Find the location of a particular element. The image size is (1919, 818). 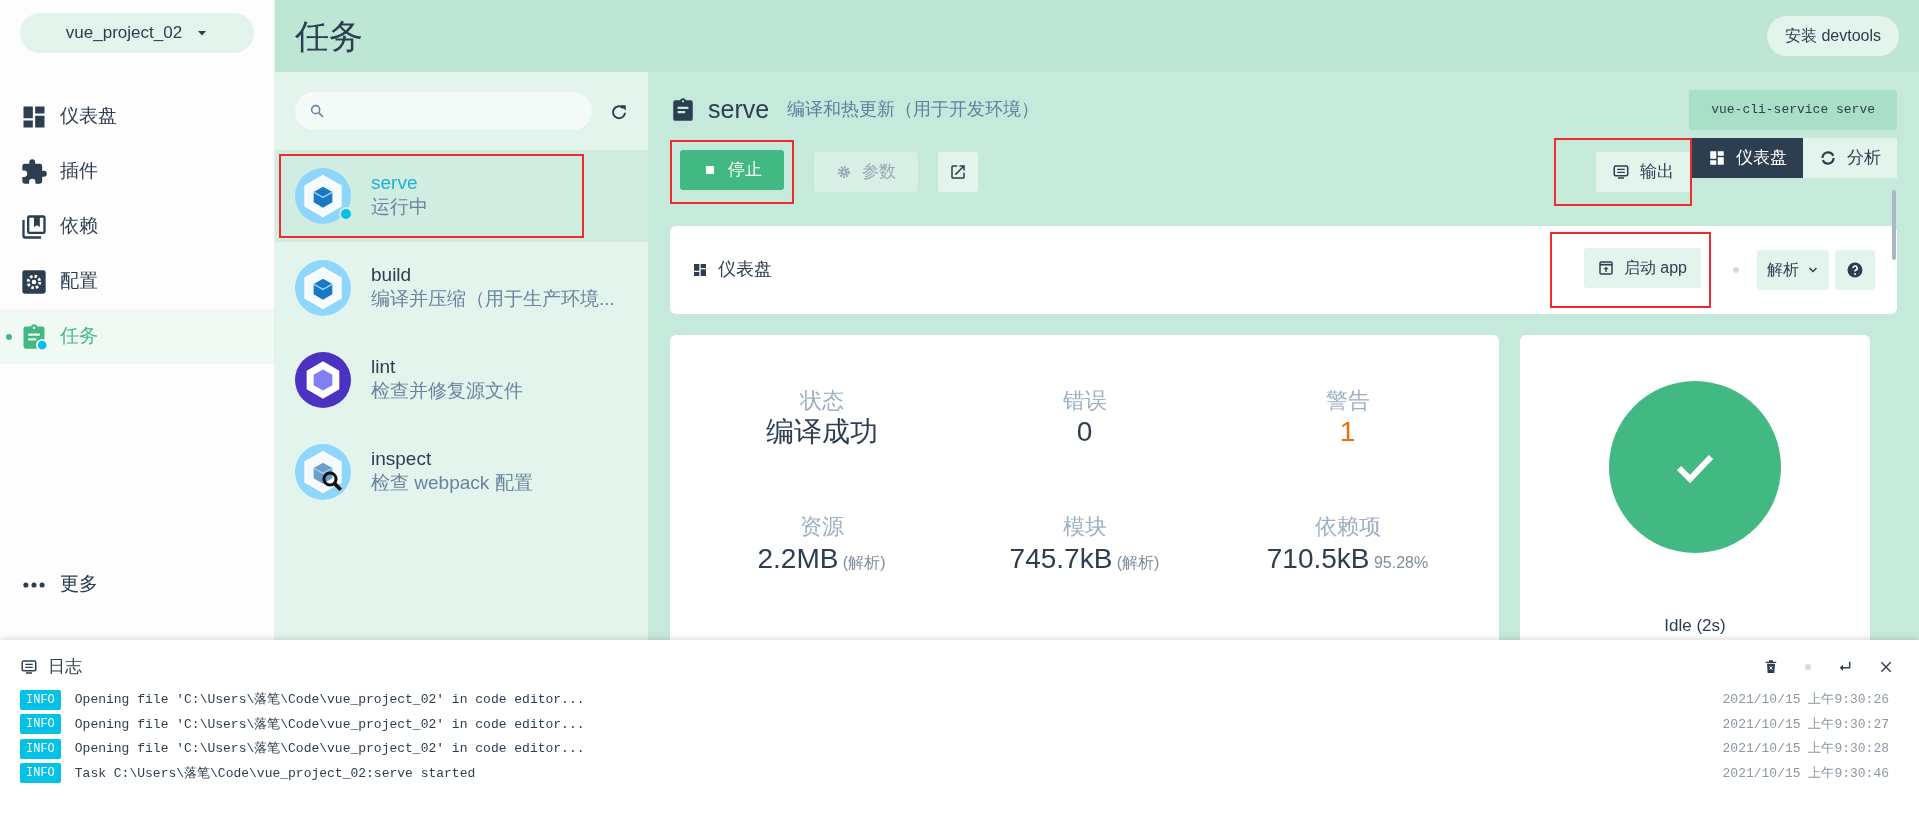

trash-icon is located at coordinates (1771, 666).